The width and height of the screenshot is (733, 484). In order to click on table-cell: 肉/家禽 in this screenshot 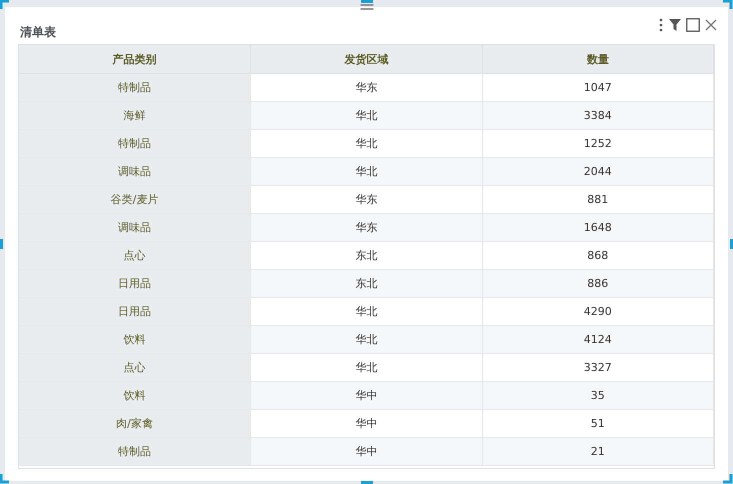, I will do `click(134, 424)`.